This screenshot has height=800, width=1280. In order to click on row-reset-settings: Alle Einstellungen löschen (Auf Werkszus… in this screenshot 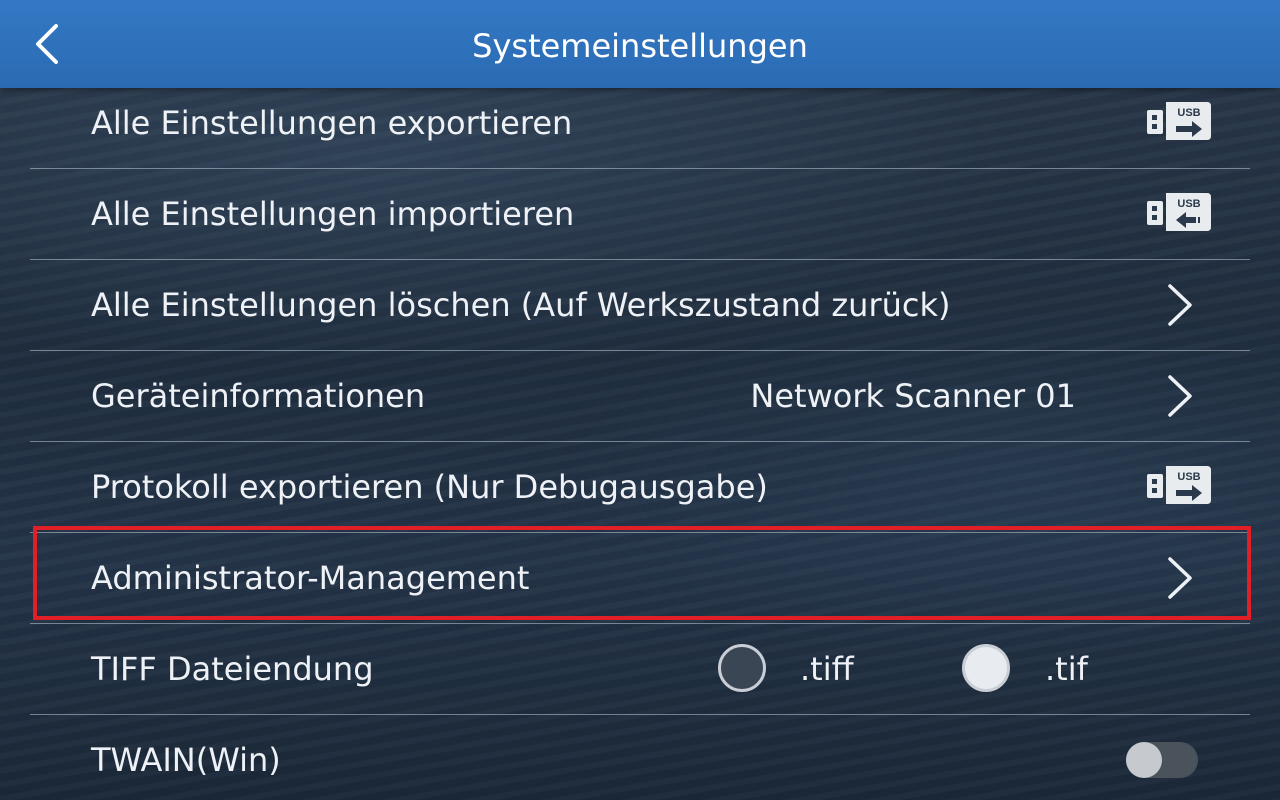, I will do `click(640, 305)`.